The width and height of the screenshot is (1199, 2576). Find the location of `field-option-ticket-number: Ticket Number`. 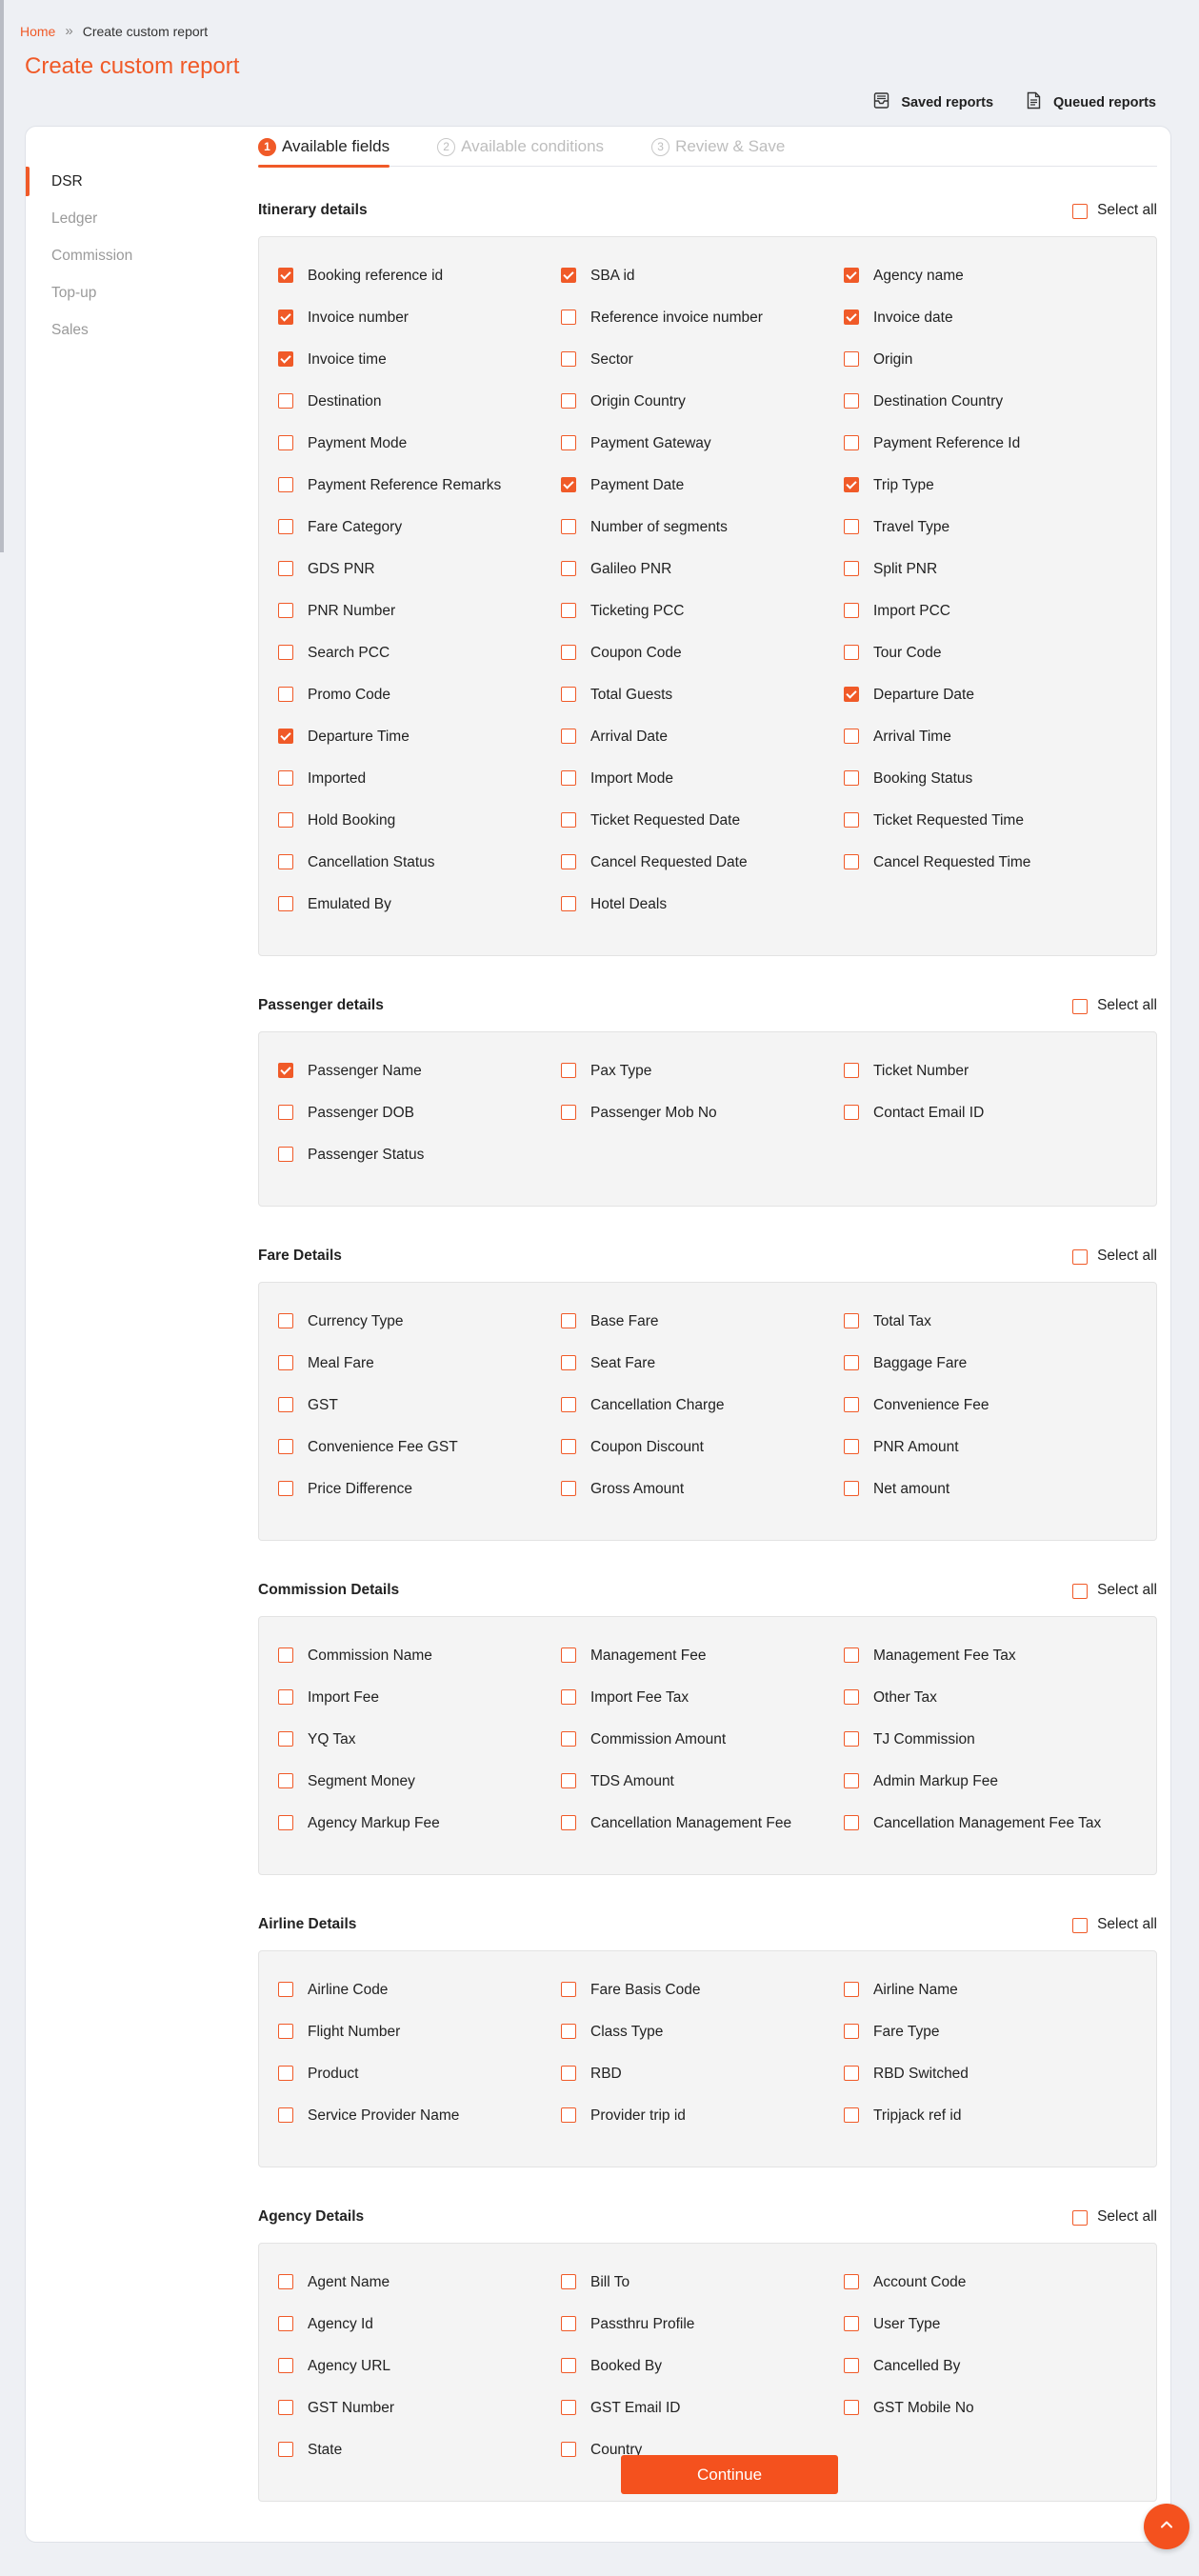

field-option-ticket-number: Ticket Number is located at coordinates (986, 1082).